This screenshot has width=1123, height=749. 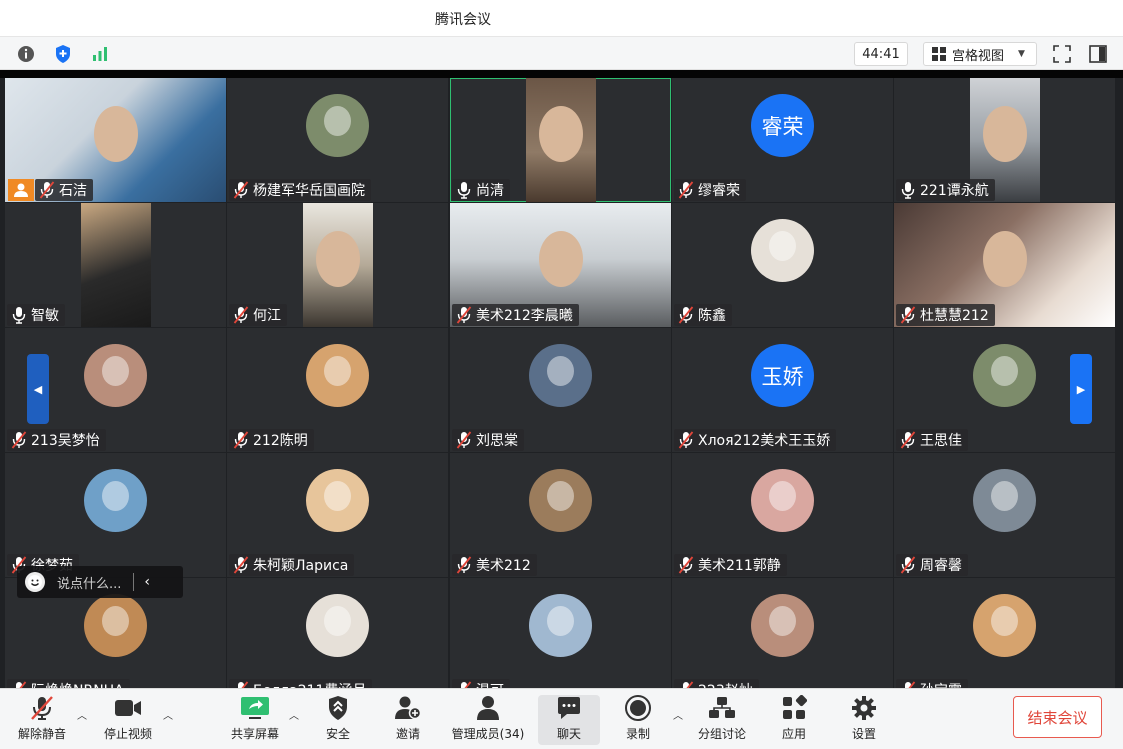 I want to click on chevron-left-icon: ◀, so click(x=38, y=389).